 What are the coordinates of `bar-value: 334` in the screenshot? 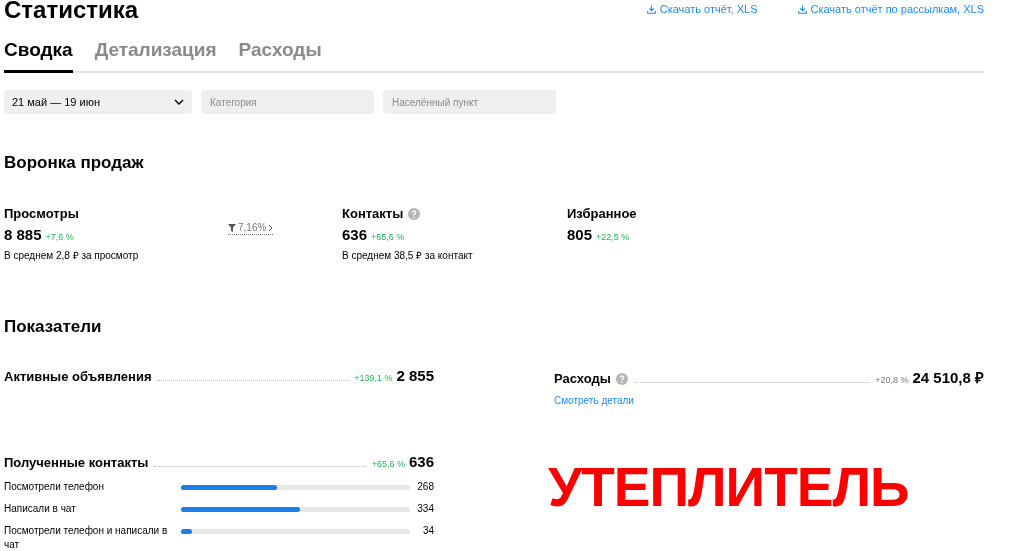 It's located at (425, 509).